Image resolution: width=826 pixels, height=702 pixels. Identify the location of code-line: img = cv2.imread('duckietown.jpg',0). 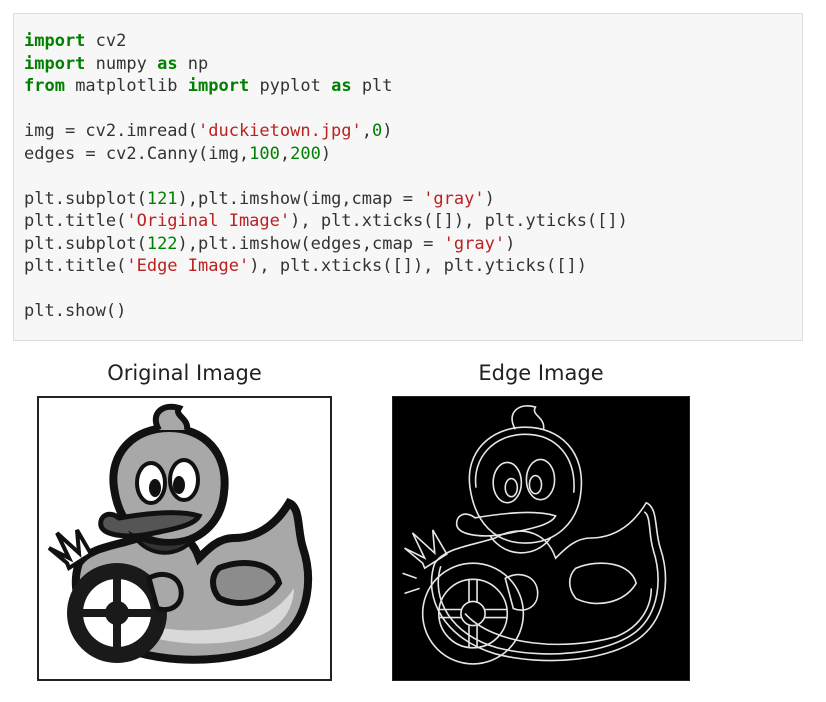
(326, 131).